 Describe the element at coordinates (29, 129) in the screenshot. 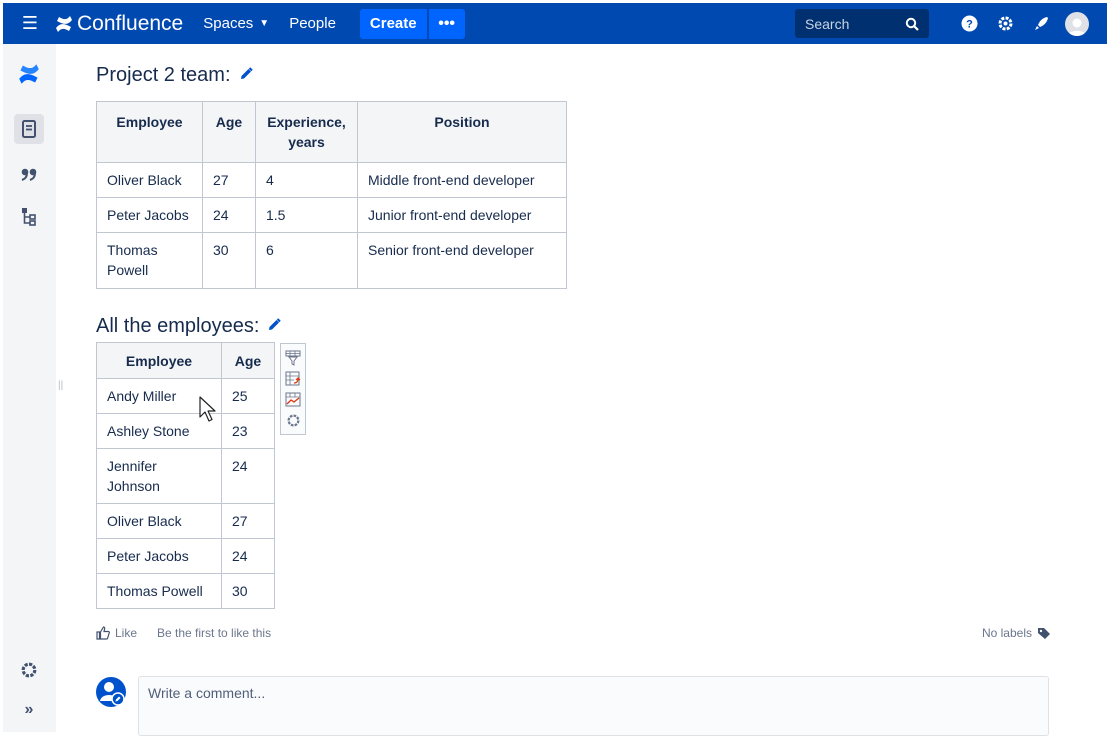

I see `pages-icon` at that location.